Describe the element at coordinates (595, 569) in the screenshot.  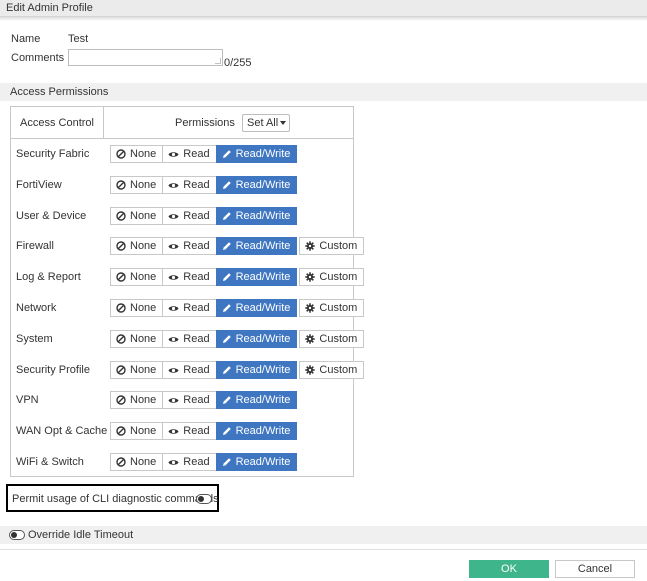
I see `cancel-button: Cancel` at that location.